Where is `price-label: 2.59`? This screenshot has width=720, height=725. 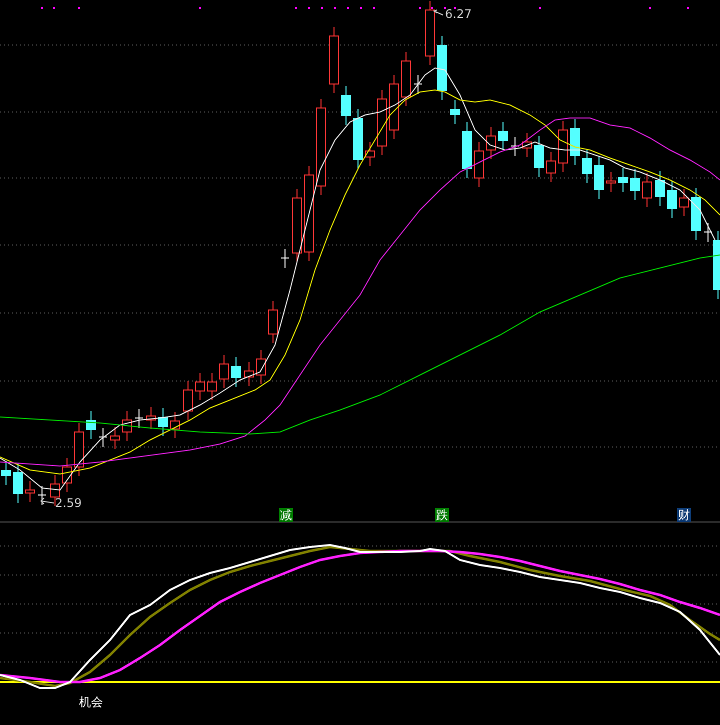 price-label: 2.59 is located at coordinates (68, 503).